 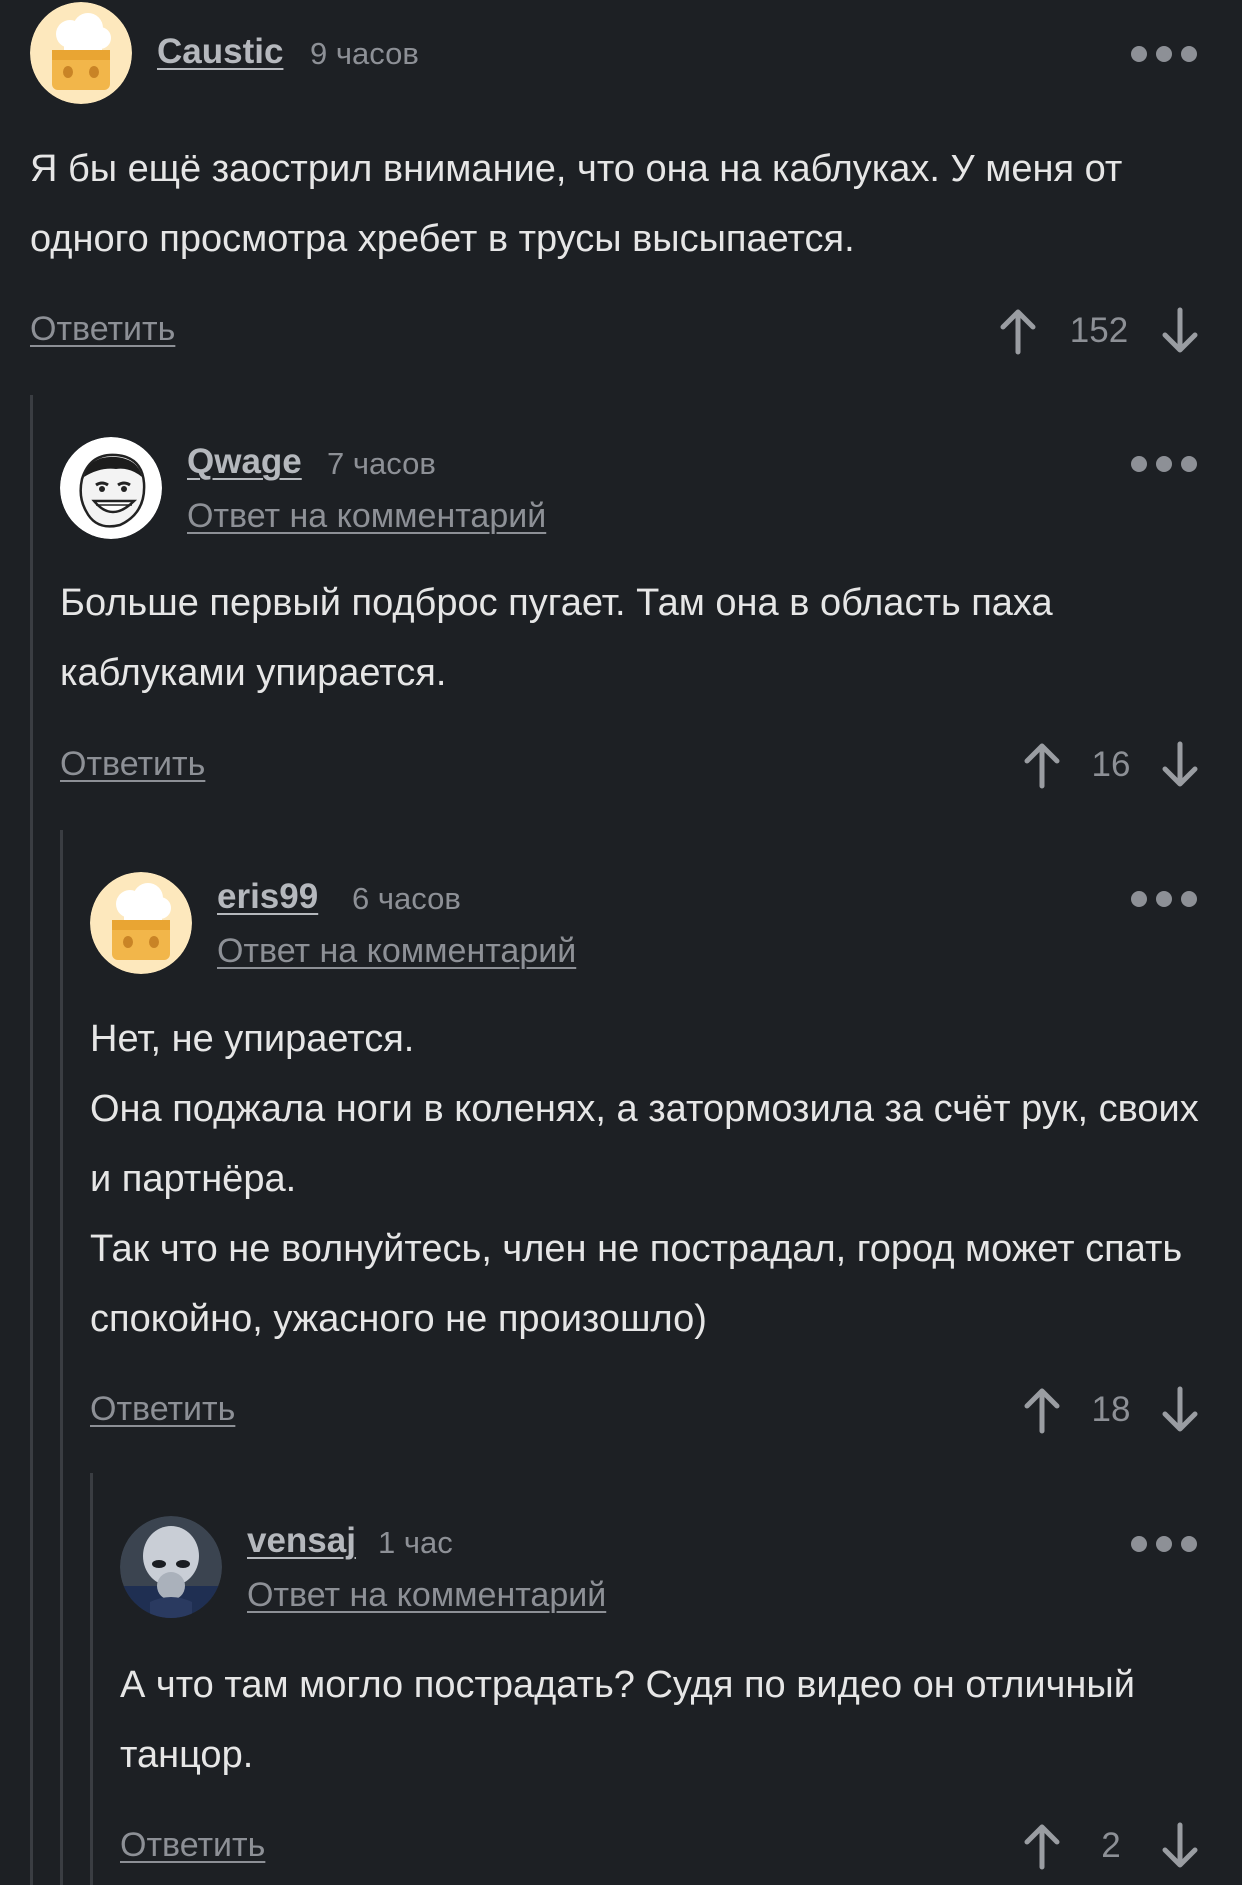 I want to click on comment-time: 1 час, so click(x=415, y=1542).